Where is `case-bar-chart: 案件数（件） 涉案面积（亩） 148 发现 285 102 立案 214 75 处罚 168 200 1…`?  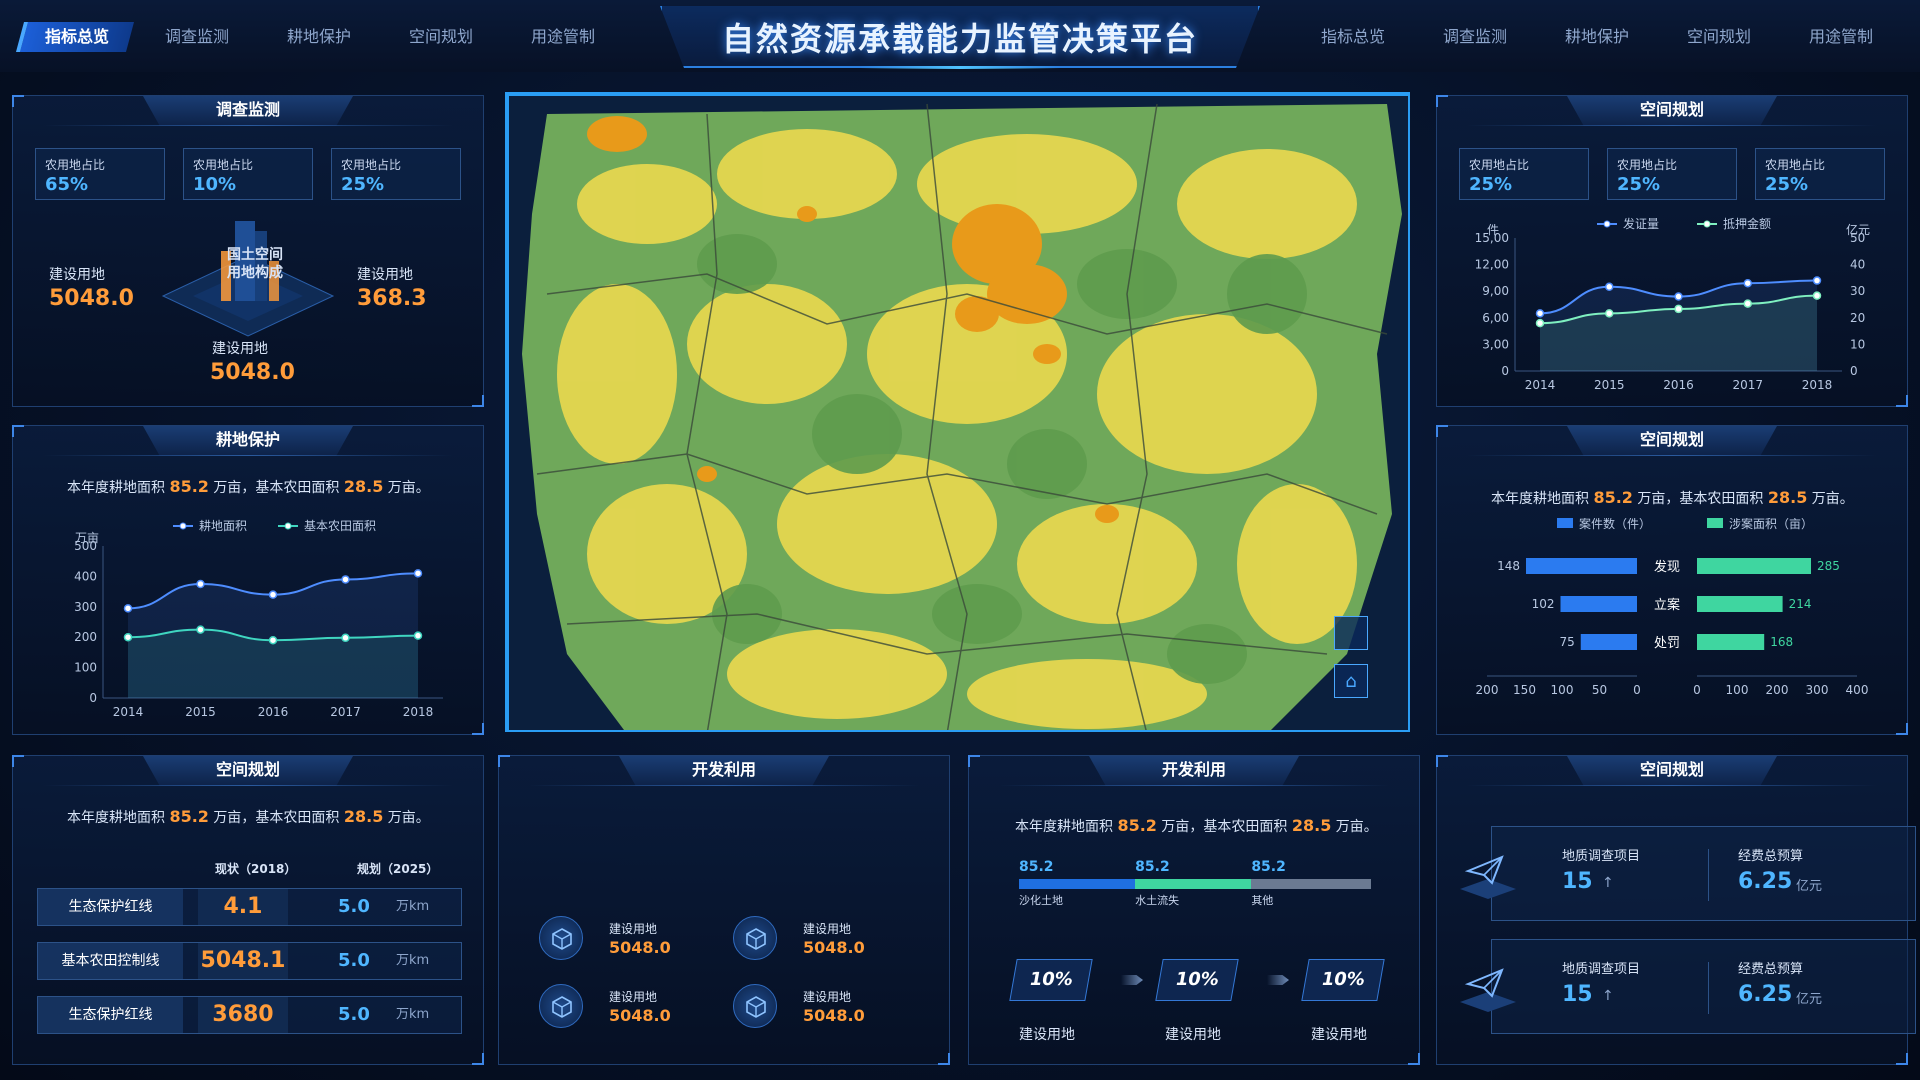
case-bar-chart: 案件数（件） 涉案面积（亩） 148 发现 285 102 立案 214 75 处罚 168 200 1… is located at coordinates (1672, 607).